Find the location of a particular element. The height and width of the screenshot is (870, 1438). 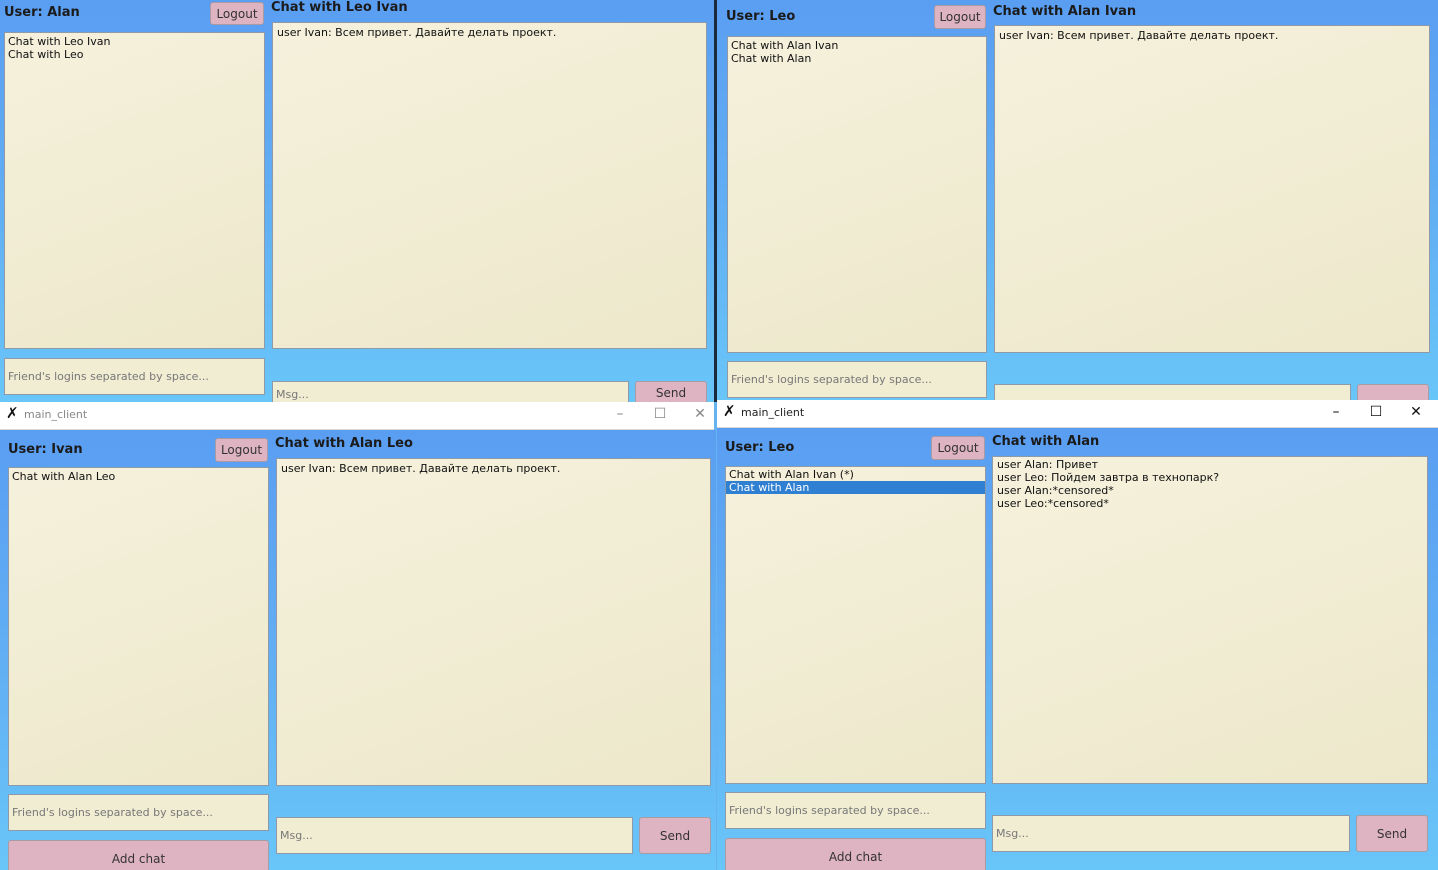

chat-list-item: Chat with Alan is located at coordinates (857, 58).